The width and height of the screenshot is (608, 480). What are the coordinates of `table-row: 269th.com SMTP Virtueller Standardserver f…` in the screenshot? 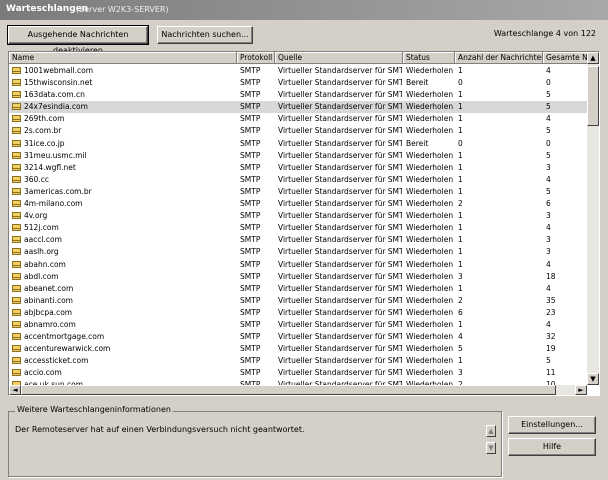 It's located at (300, 119).